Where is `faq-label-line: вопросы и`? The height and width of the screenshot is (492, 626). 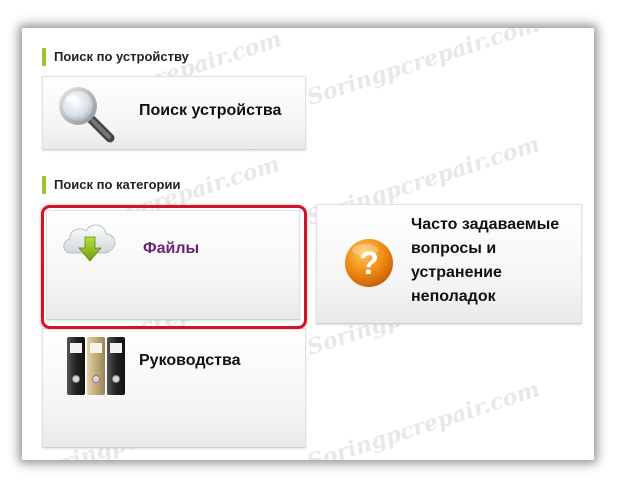
faq-label-line: вопросы и is located at coordinates (454, 248).